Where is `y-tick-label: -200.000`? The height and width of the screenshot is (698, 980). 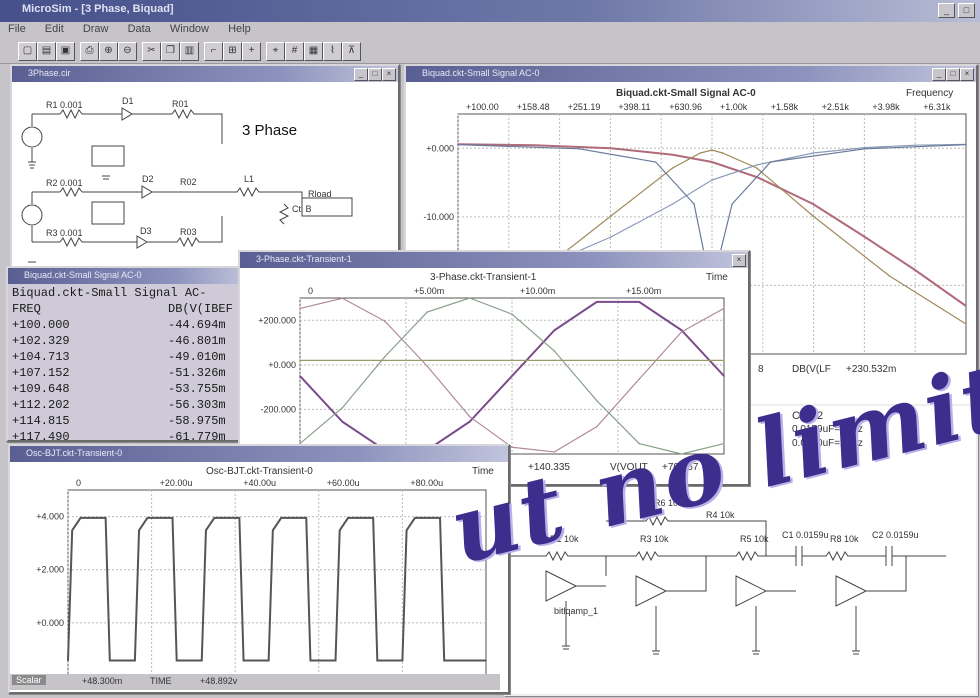
y-tick-label: -200.000 is located at coordinates (278, 409).